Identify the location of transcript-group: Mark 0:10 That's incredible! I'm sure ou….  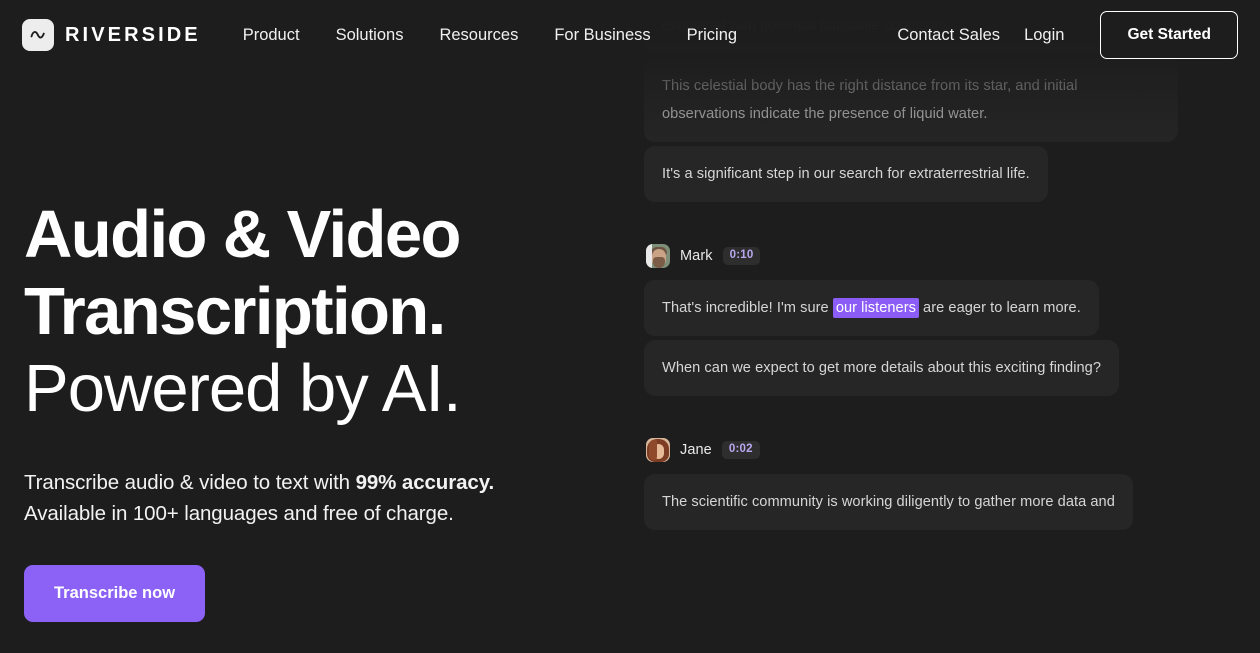
(945, 320).